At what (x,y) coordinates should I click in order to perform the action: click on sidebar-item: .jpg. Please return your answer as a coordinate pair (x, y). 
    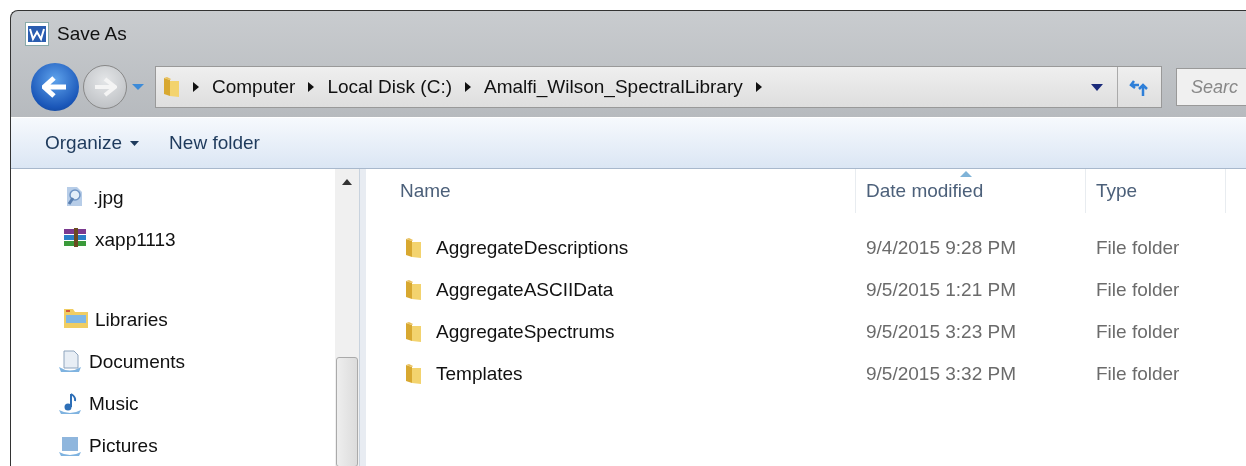
    Looking at the image, I should click on (108, 198).